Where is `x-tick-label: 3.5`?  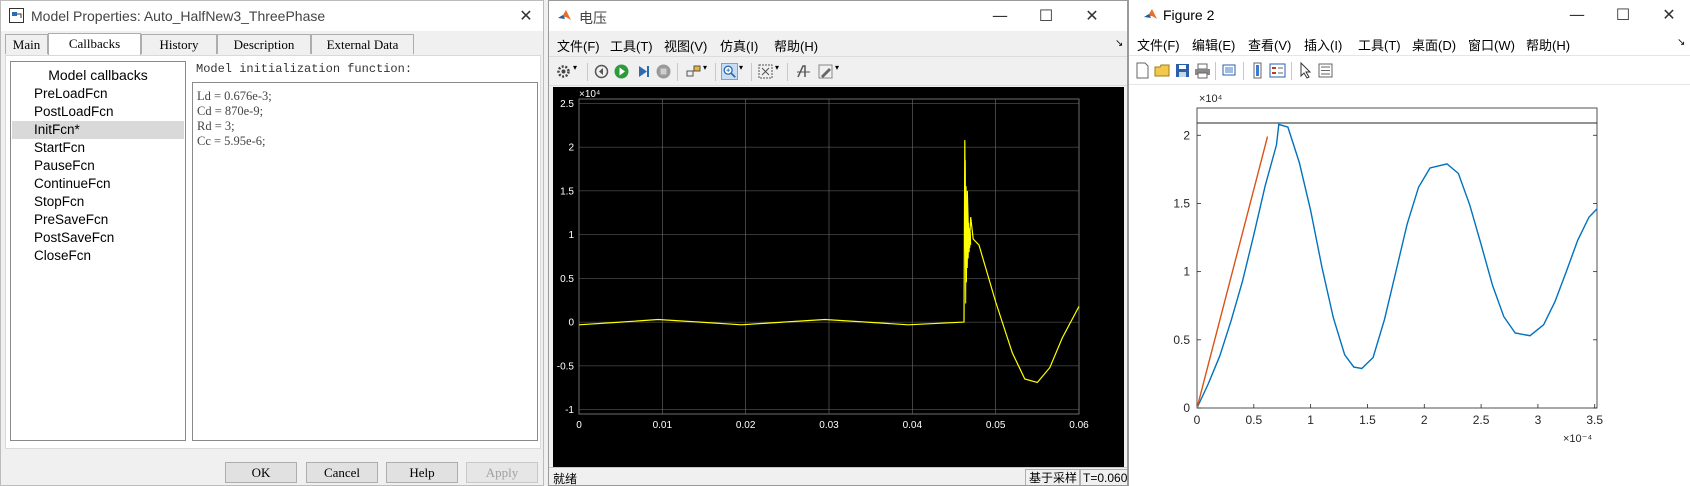
x-tick-label: 3.5 is located at coordinates (1594, 420).